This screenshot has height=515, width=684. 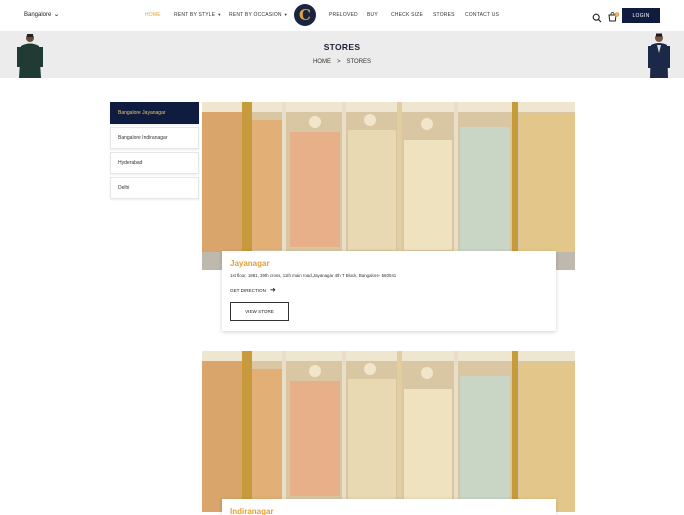 What do you see at coordinates (154, 163) in the screenshot?
I see `sidebar-item-hyderabad: Hyderabad` at bounding box center [154, 163].